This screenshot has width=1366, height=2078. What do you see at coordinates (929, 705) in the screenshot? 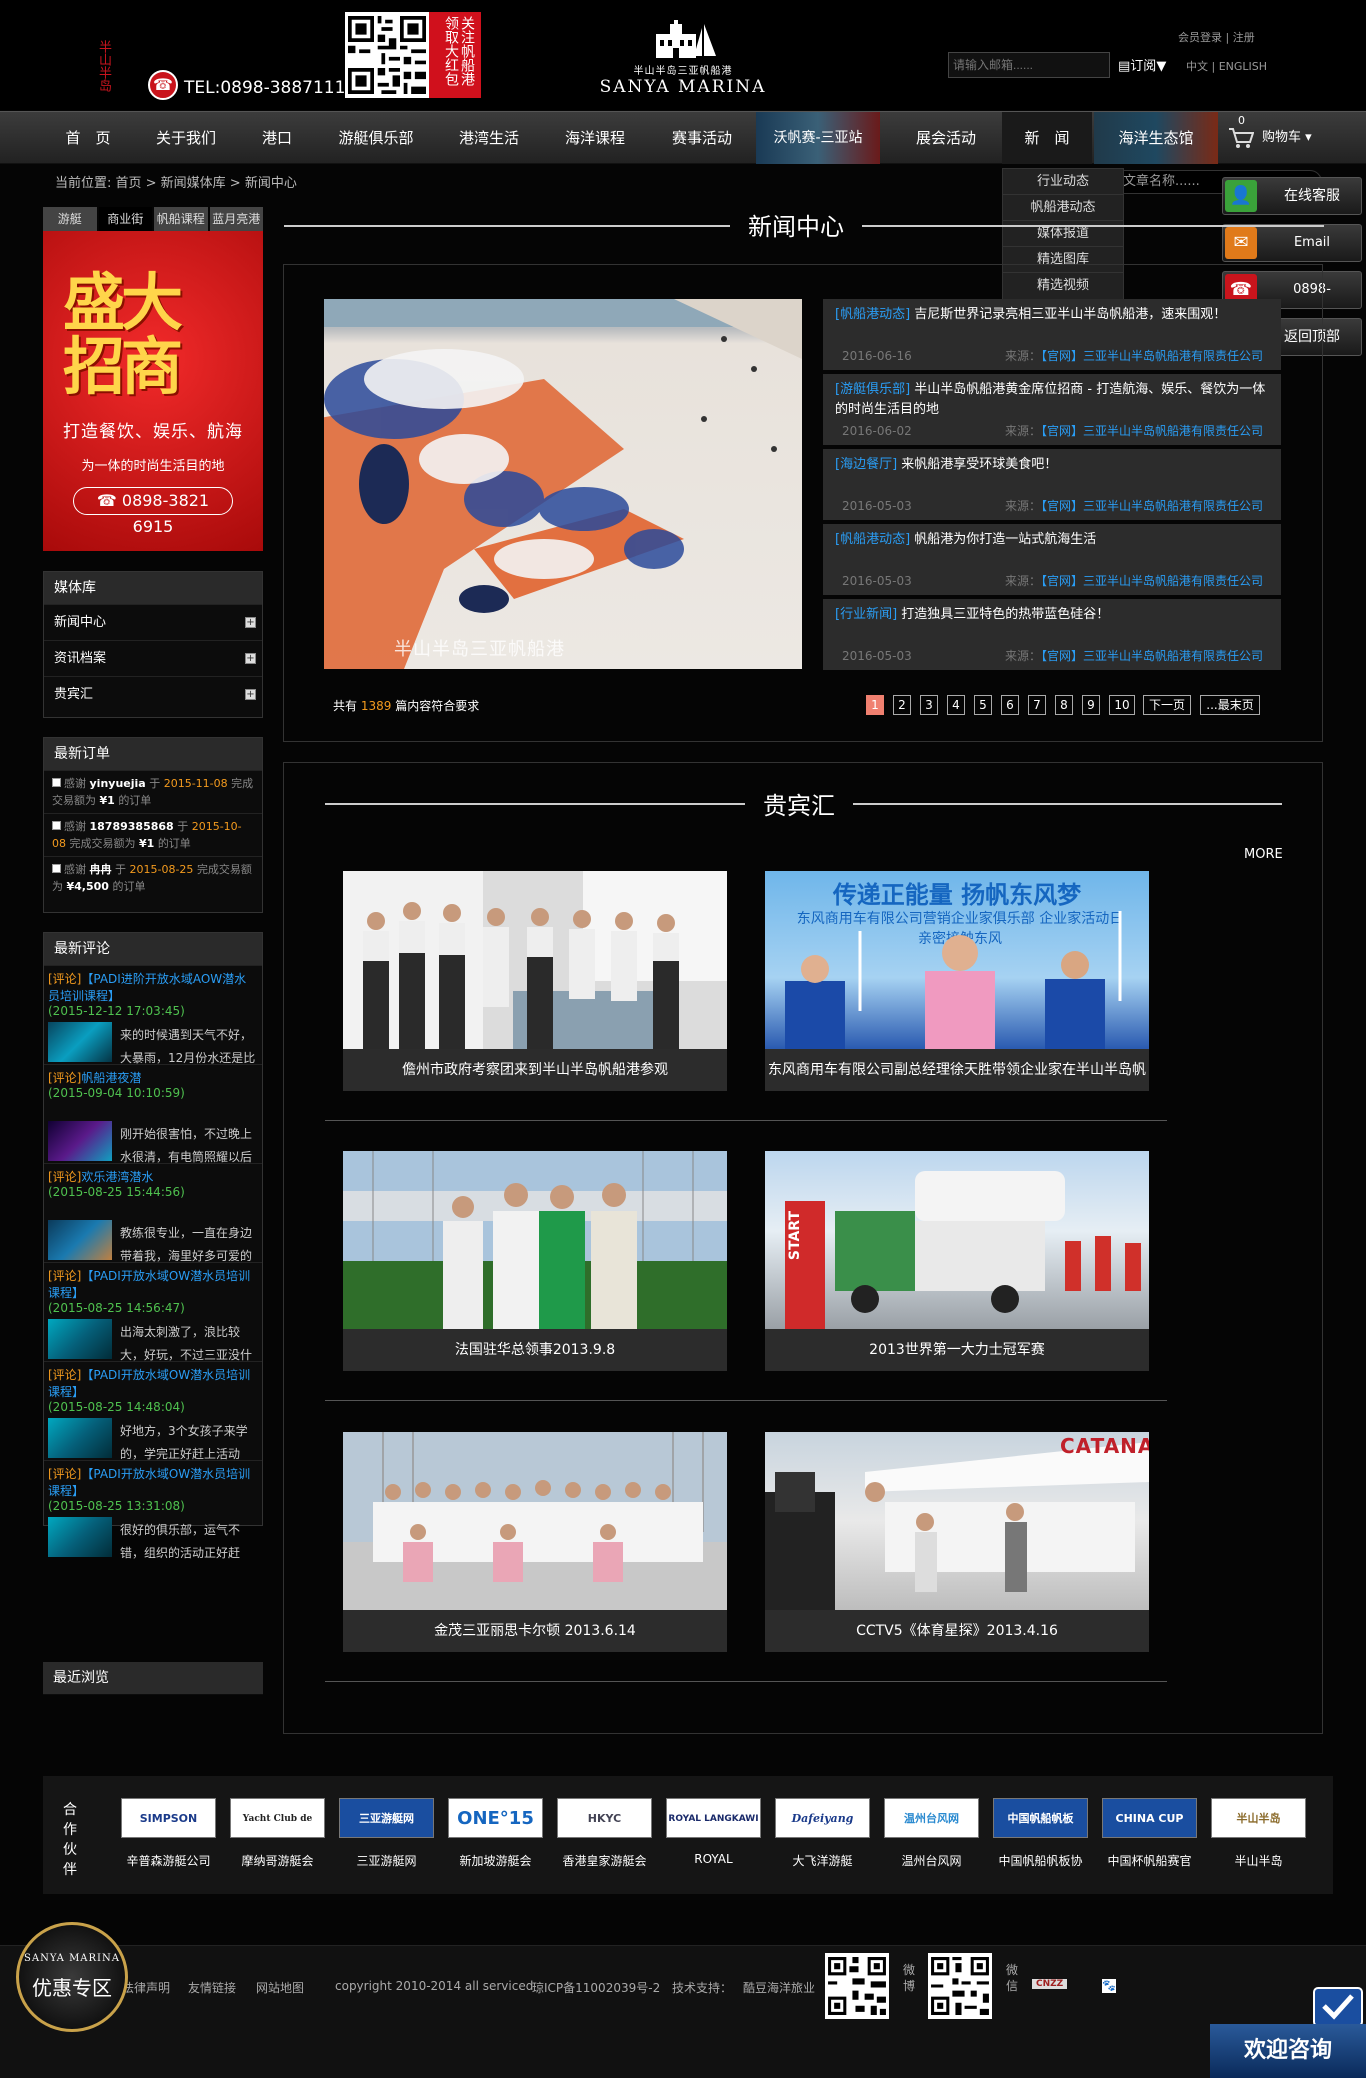
I see `page-3-button: 3` at bounding box center [929, 705].